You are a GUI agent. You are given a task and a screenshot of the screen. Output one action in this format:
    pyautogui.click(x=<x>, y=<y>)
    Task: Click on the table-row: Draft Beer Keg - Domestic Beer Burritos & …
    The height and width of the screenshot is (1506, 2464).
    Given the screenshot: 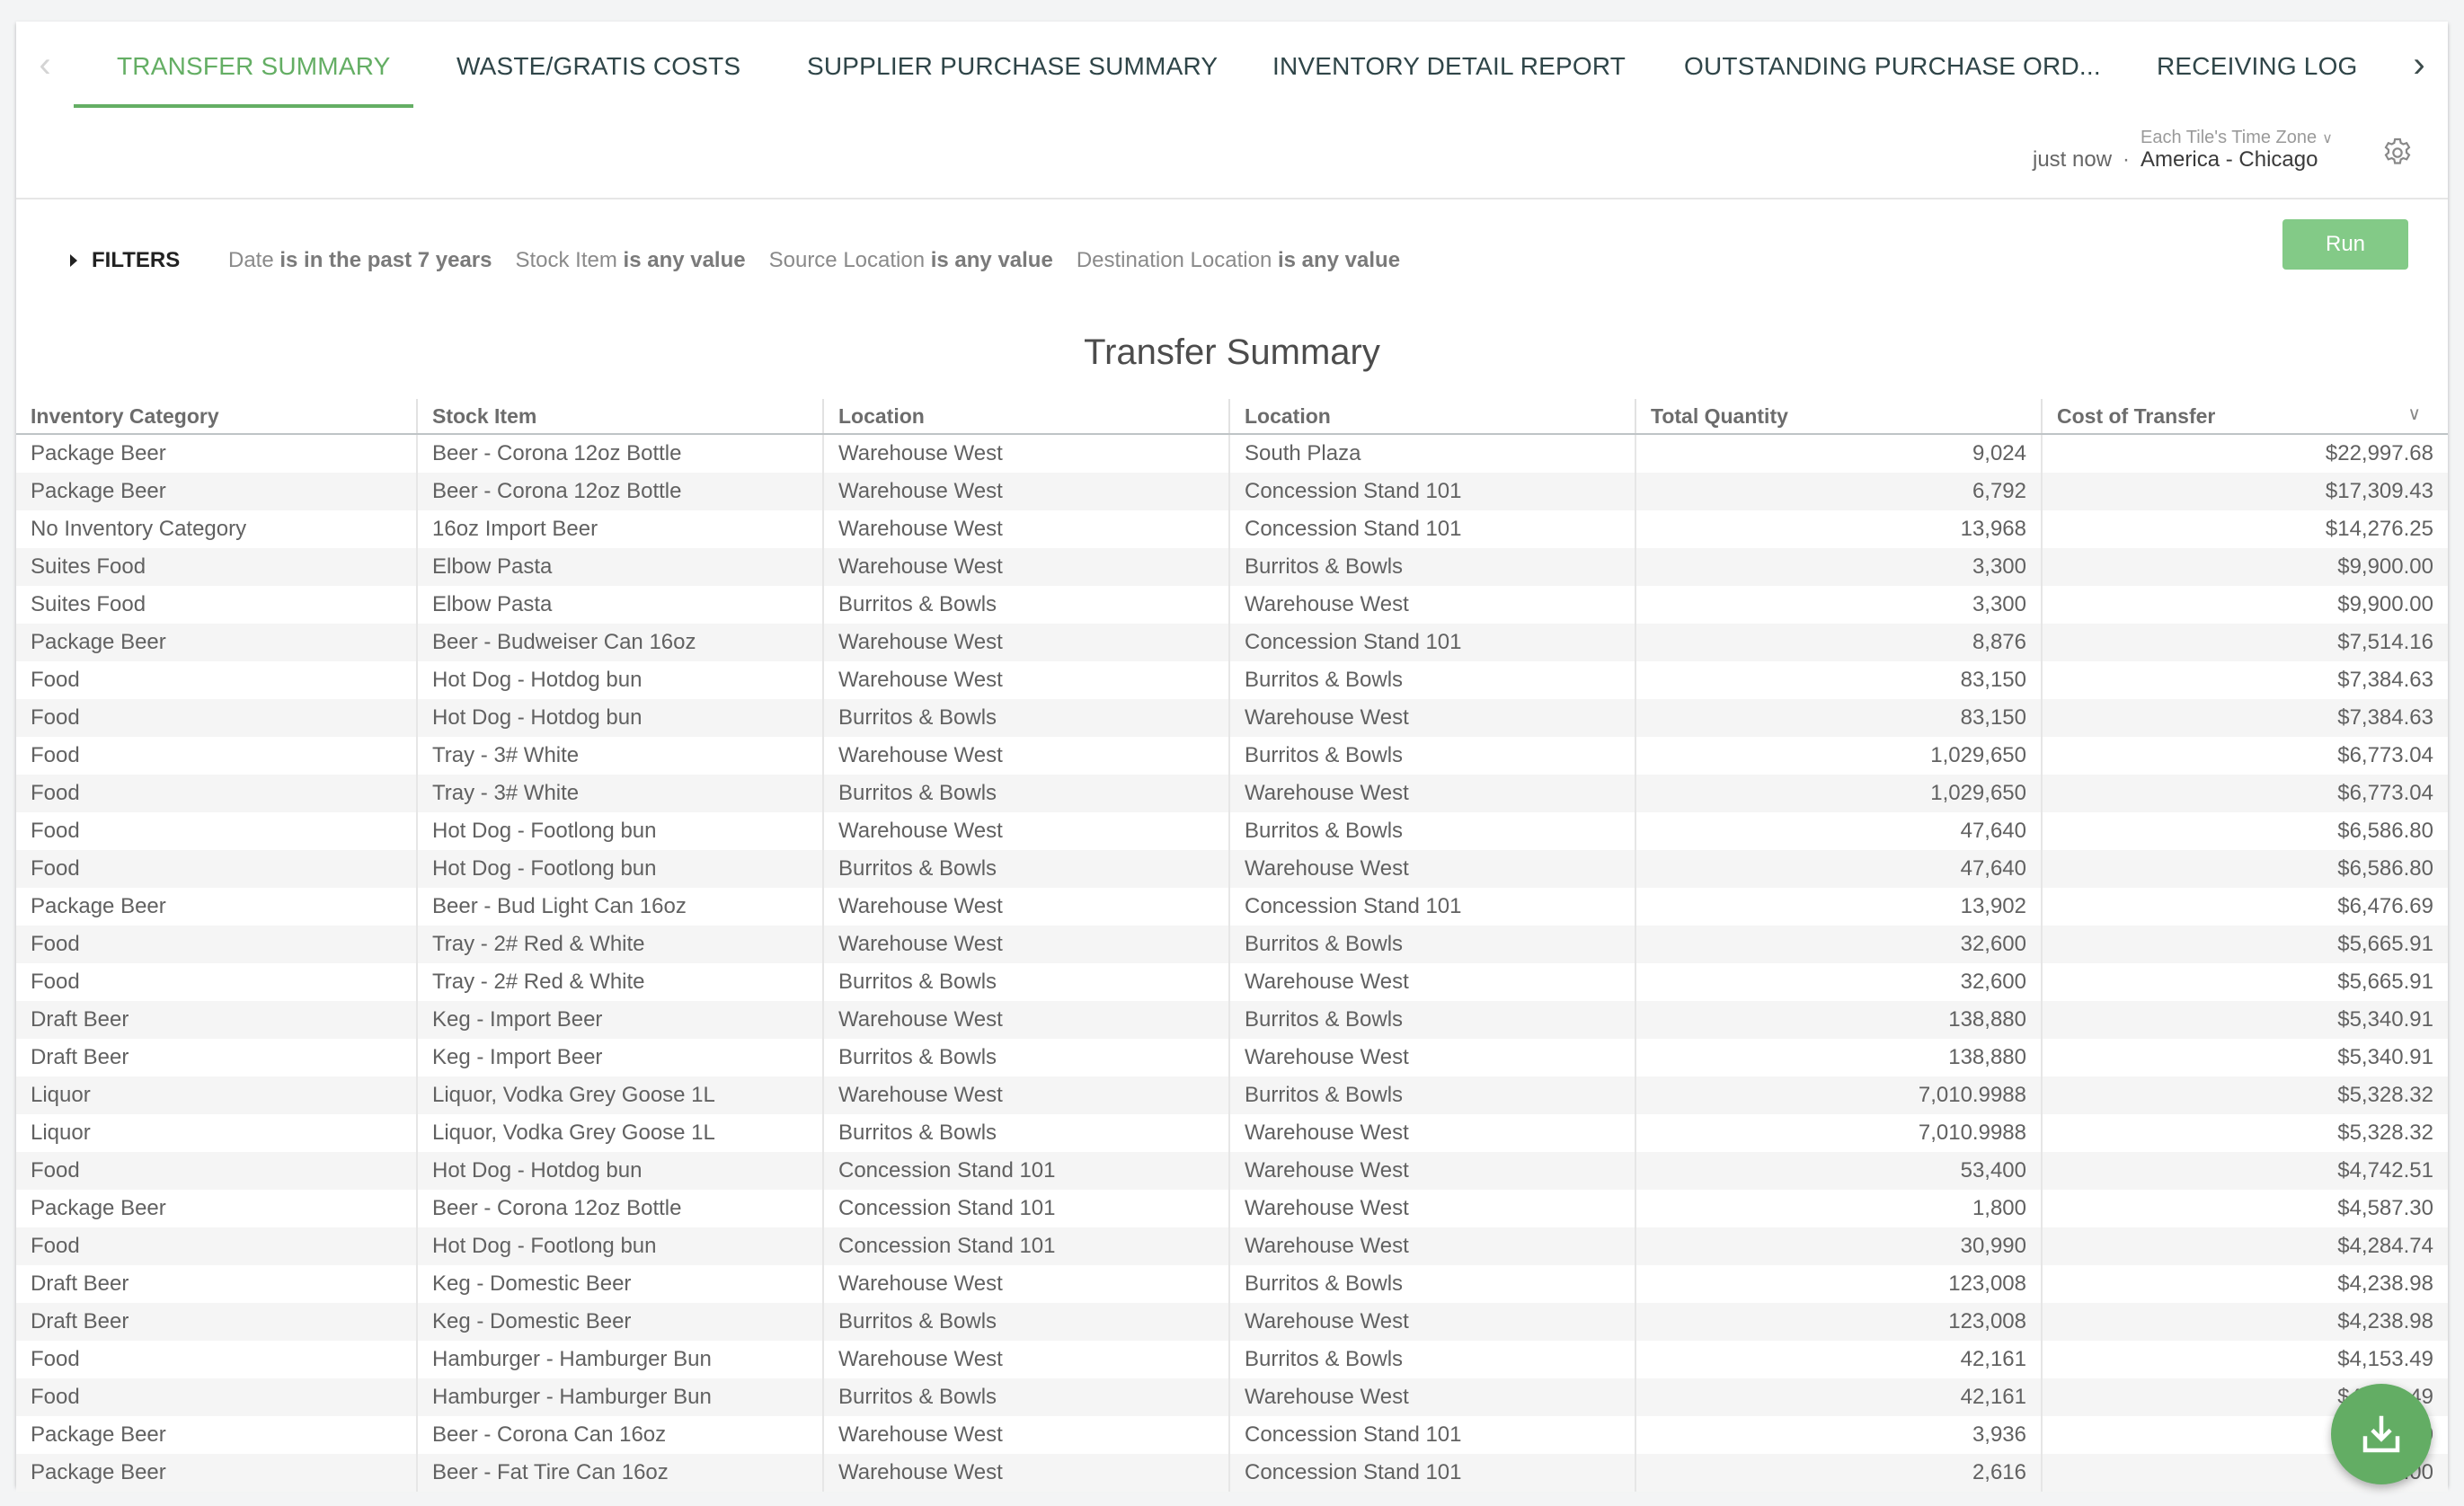 What is the action you would take?
    pyautogui.click(x=1232, y=1322)
    